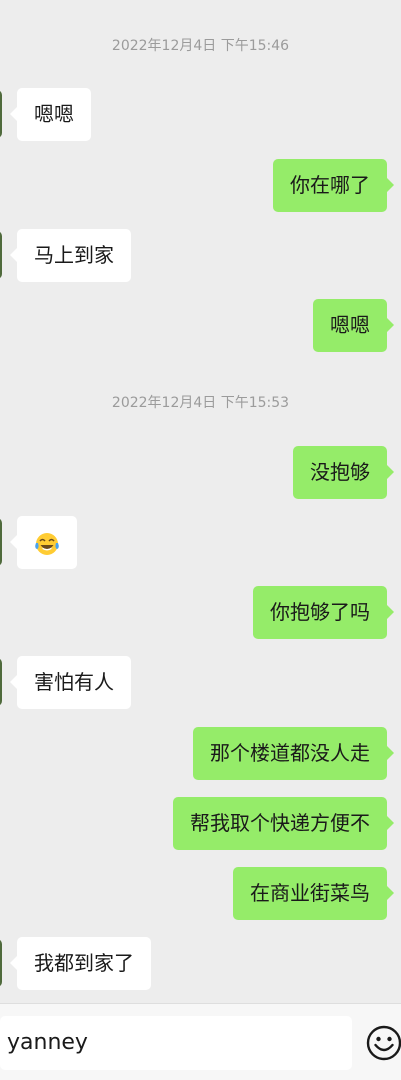 Image resolution: width=401 pixels, height=1080 pixels. What do you see at coordinates (313, 893) in the screenshot?
I see `message-bubble-outgoing: 在商业街菜鸟` at bounding box center [313, 893].